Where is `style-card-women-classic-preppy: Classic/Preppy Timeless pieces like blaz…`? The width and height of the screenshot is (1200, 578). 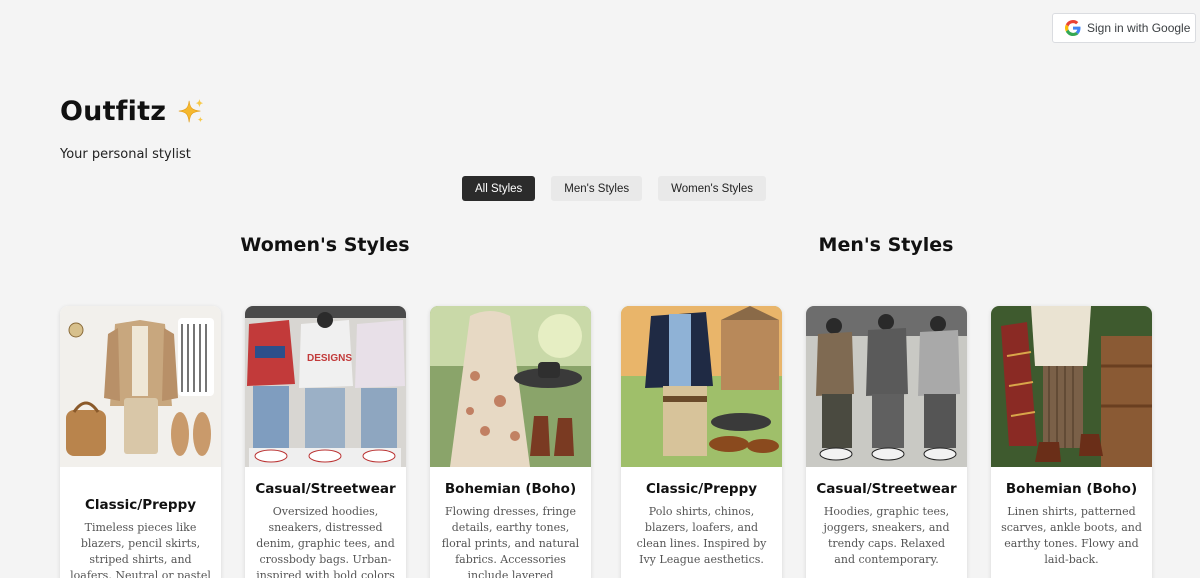 style-card-women-classic-preppy: Classic/Preppy Timeless pieces like blaz… is located at coordinates (140, 442).